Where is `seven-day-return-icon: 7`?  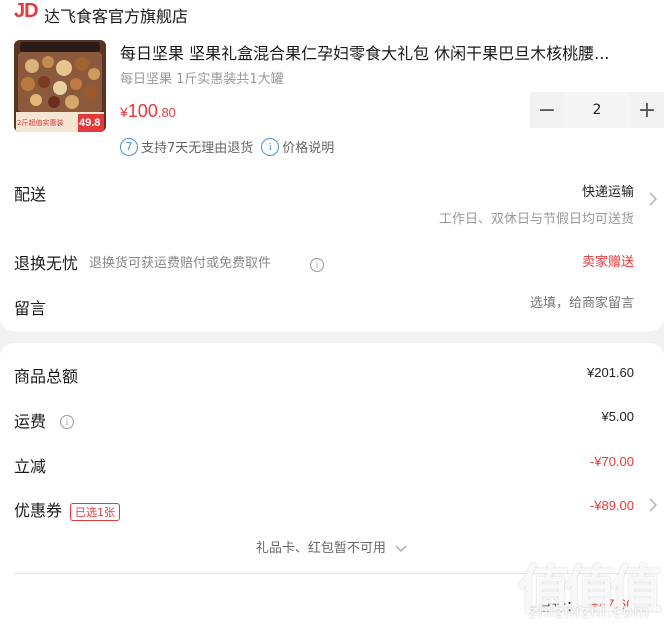 seven-day-return-icon: 7 is located at coordinates (129, 146).